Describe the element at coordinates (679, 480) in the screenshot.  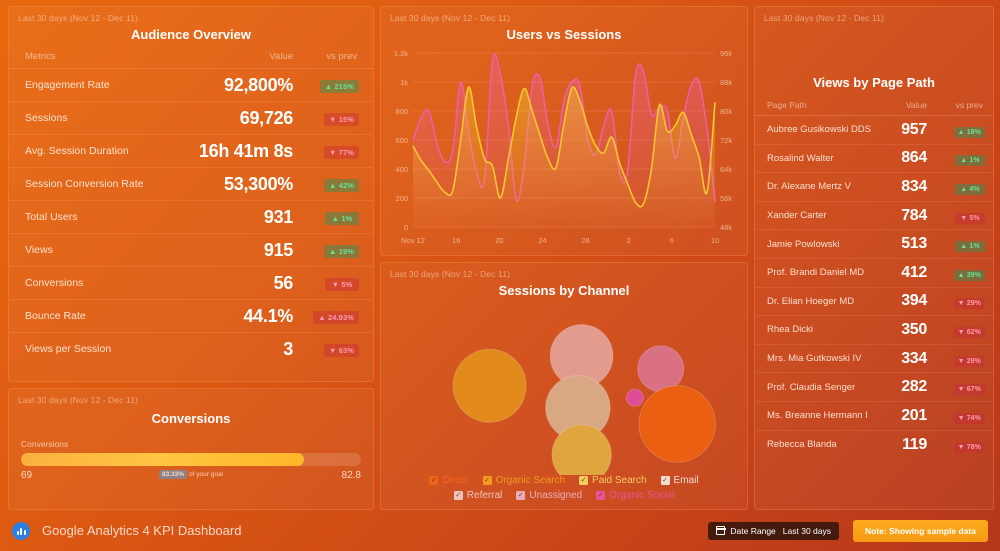
I see `legend-item: ✓ Email` at that location.